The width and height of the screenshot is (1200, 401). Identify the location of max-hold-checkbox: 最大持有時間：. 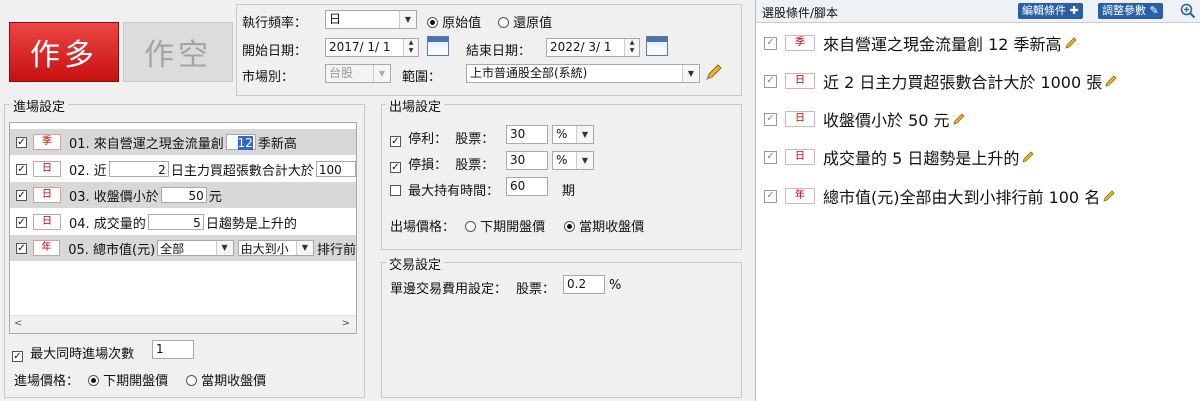
(444, 189).